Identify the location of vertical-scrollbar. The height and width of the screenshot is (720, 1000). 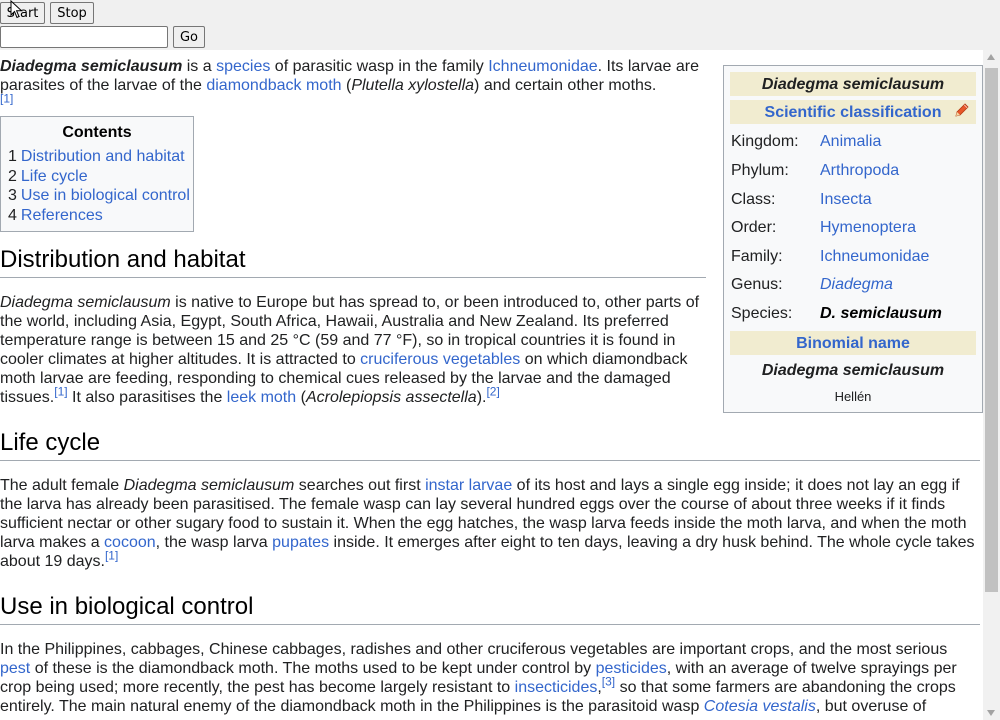
(991, 385).